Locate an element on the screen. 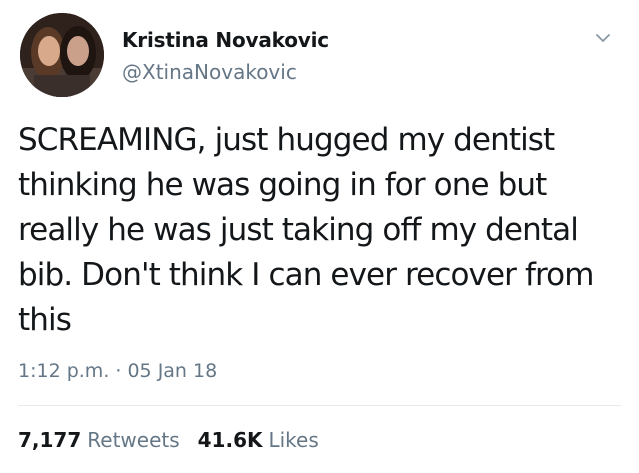  author-display-name: Kristina Novakovic is located at coordinates (225, 40).